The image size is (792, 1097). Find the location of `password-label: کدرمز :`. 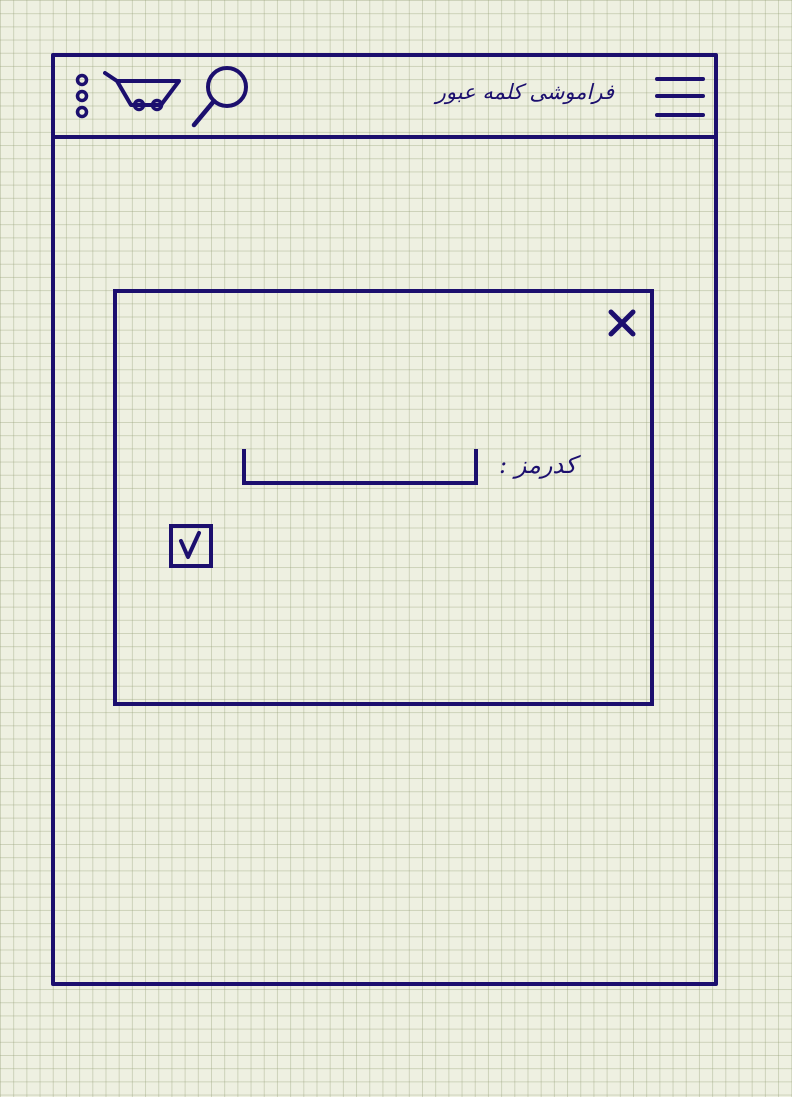

password-label: کدرمز : is located at coordinates (538, 465).